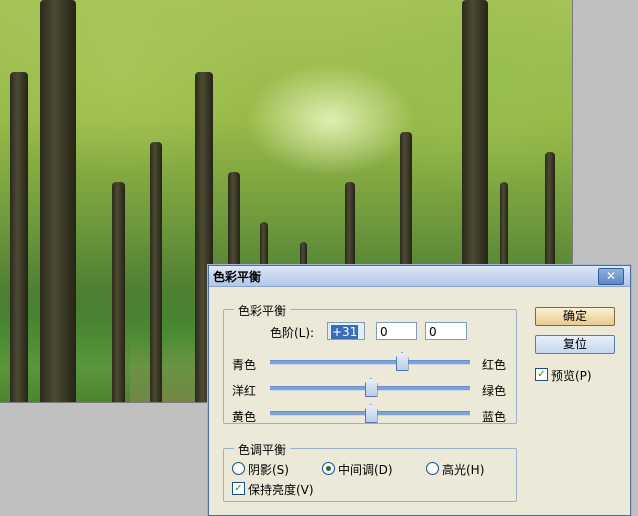 The image size is (638, 516). What do you see at coordinates (494, 391) in the screenshot?
I see `slider-green-label: 绿色` at bounding box center [494, 391].